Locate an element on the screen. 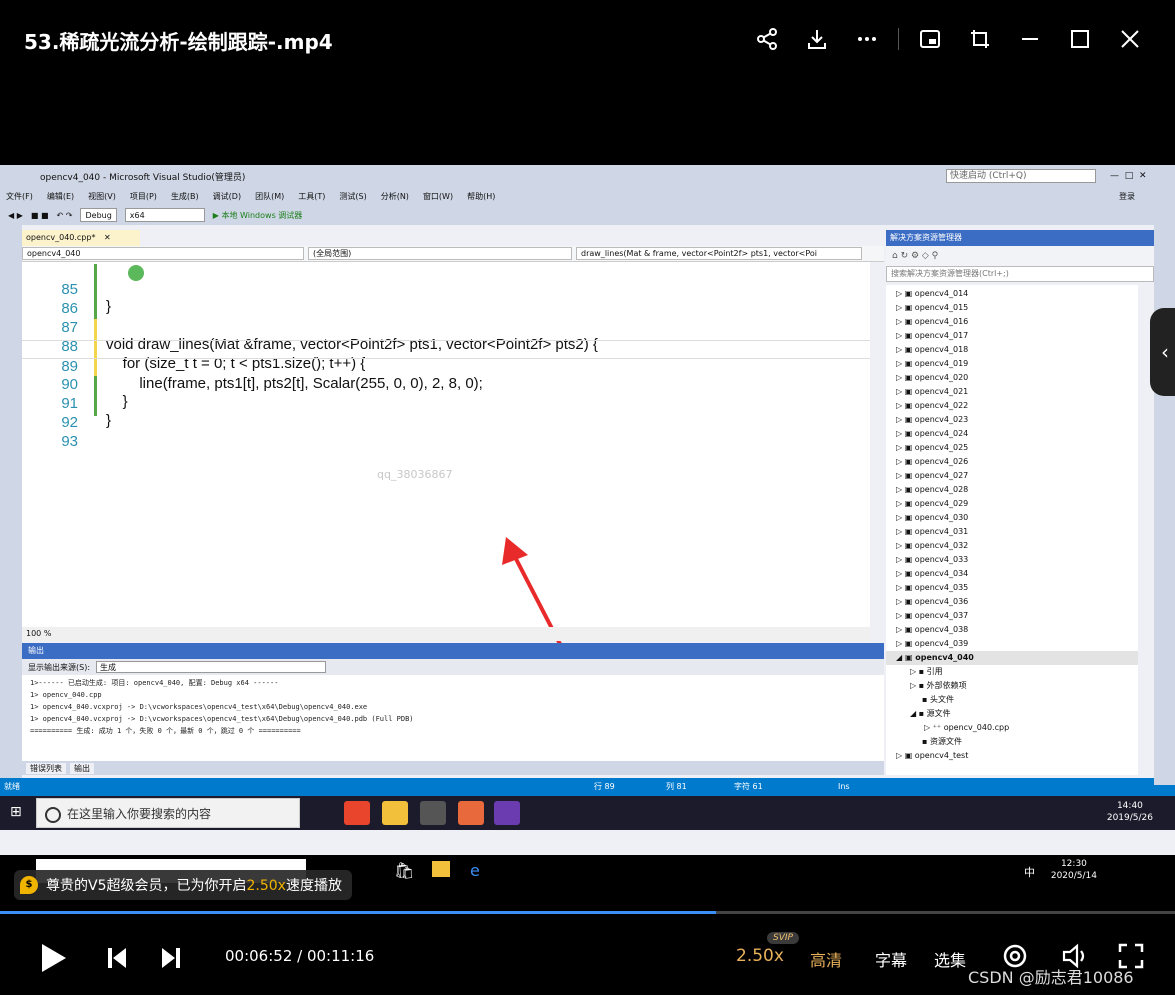  progress-bar is located at coordinates (587, 912).